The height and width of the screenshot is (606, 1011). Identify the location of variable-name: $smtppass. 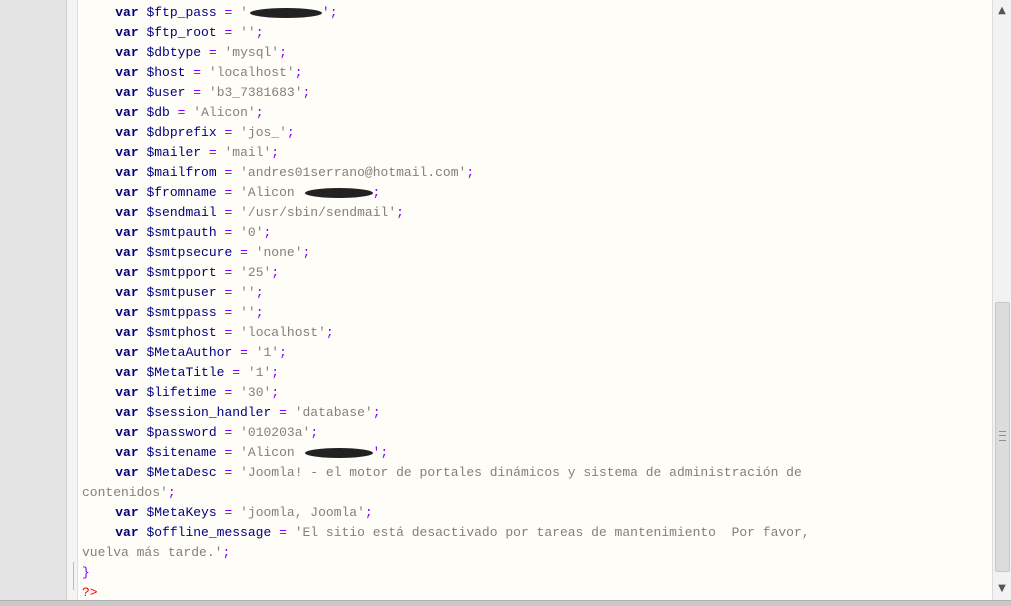
(181, 312).